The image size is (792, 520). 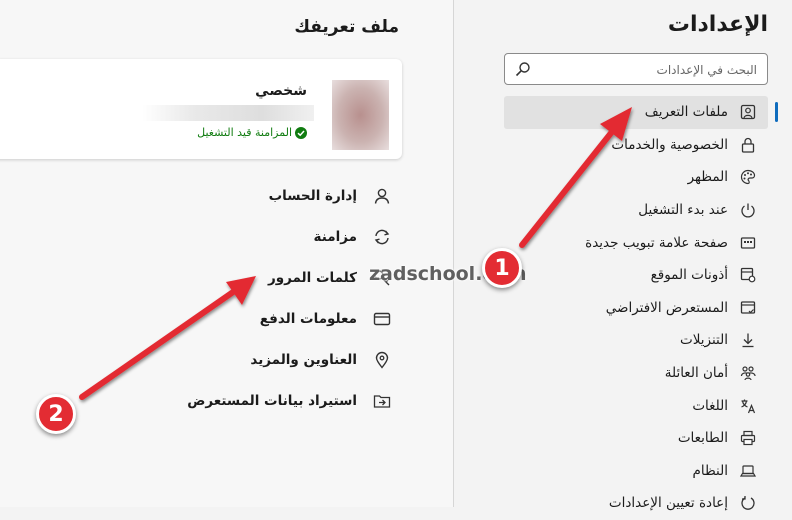 What do you see at coordinates (502, 268) in the screenshot?
I see `step-badge-1: 1` at bounding box center [502, 268].